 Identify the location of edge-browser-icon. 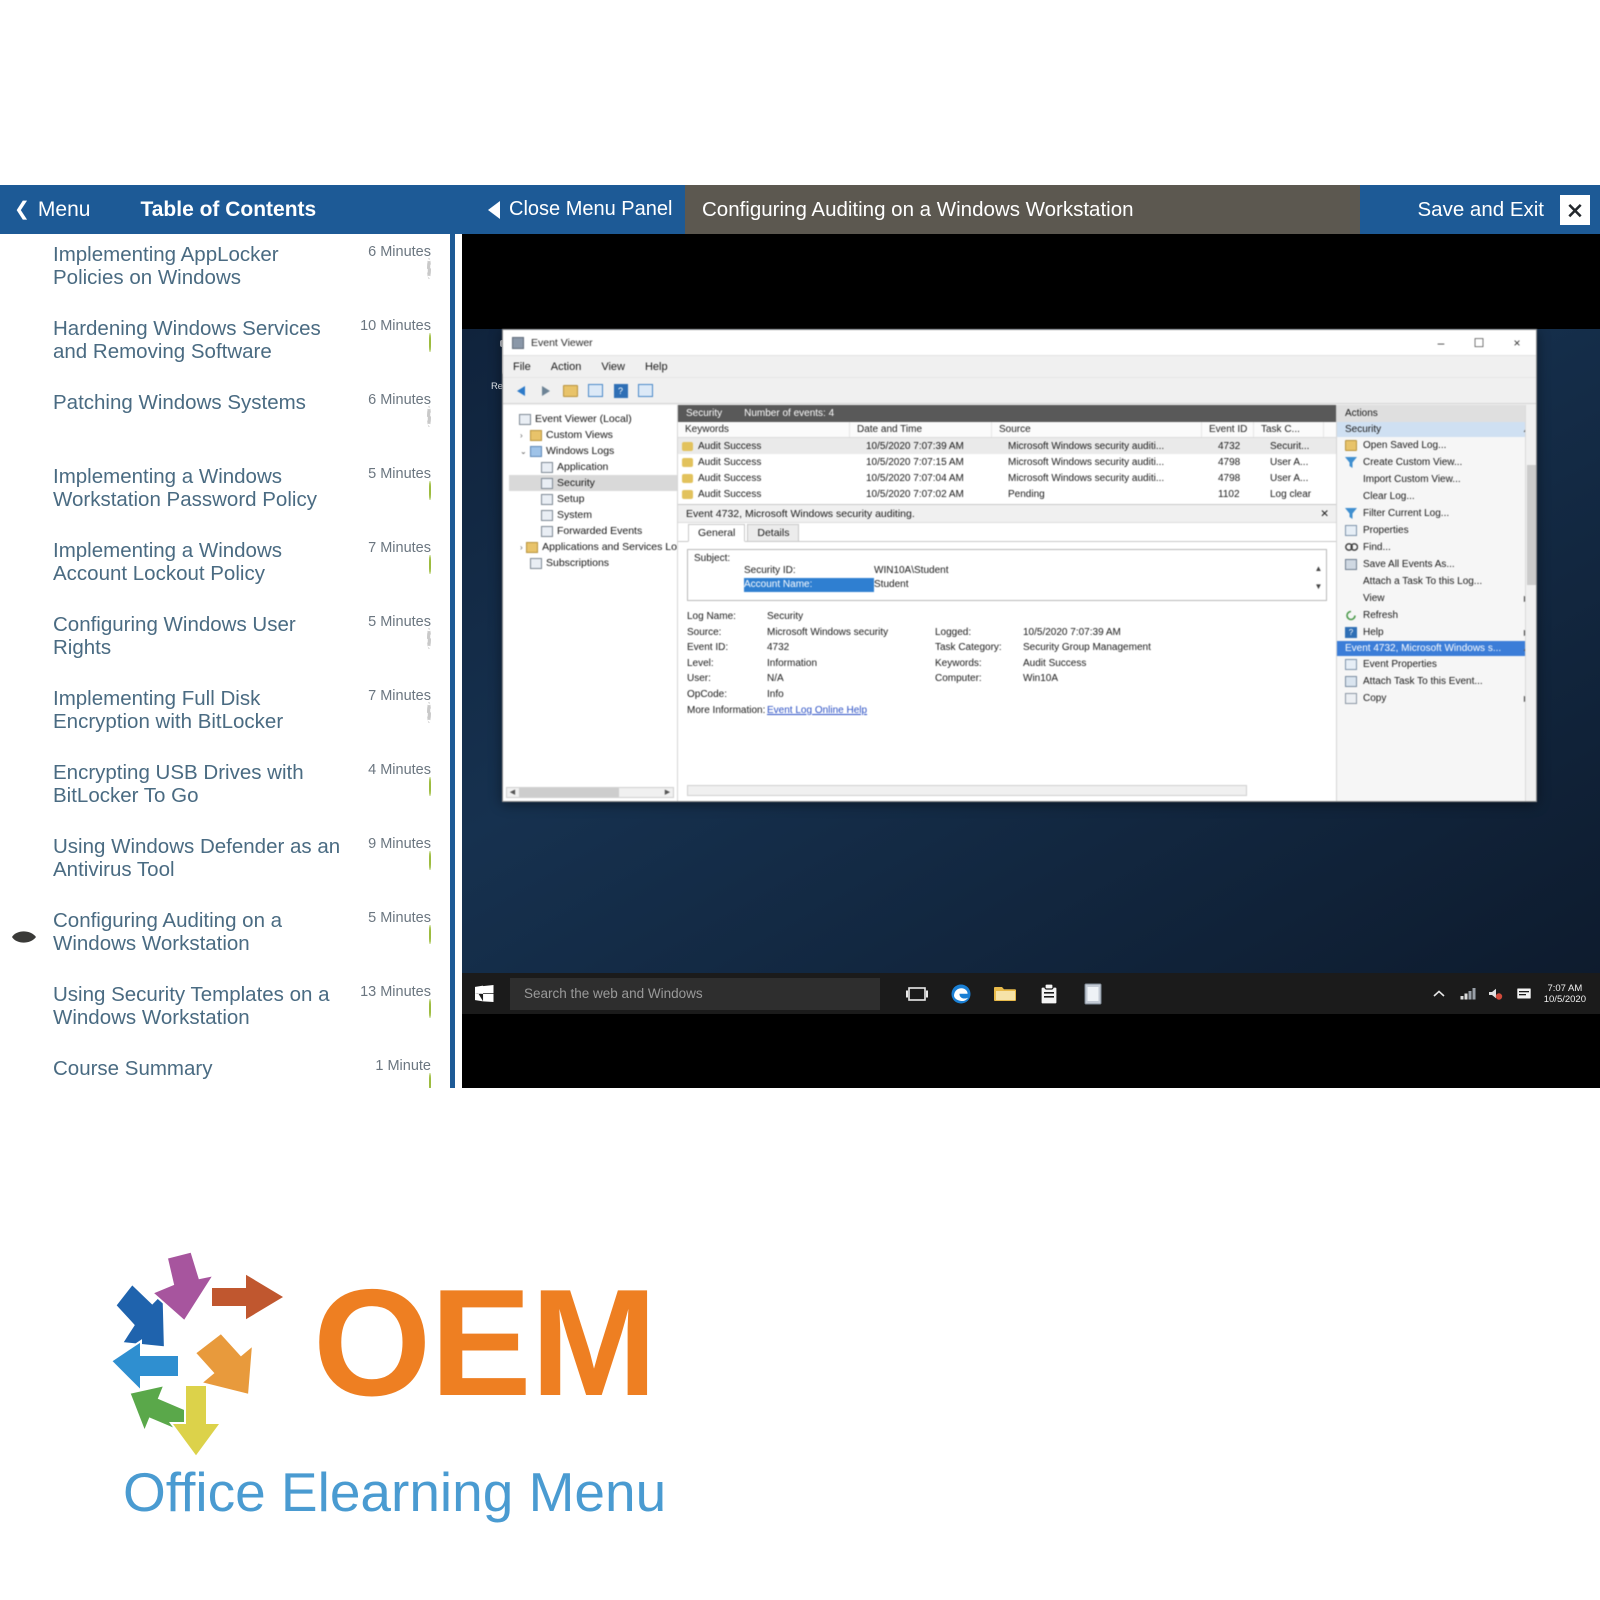
(961, 994).